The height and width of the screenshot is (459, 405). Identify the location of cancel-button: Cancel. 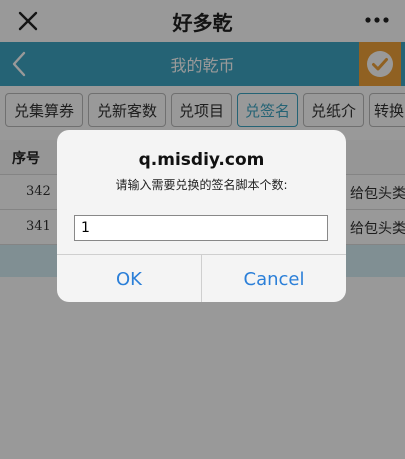
(273, 278).